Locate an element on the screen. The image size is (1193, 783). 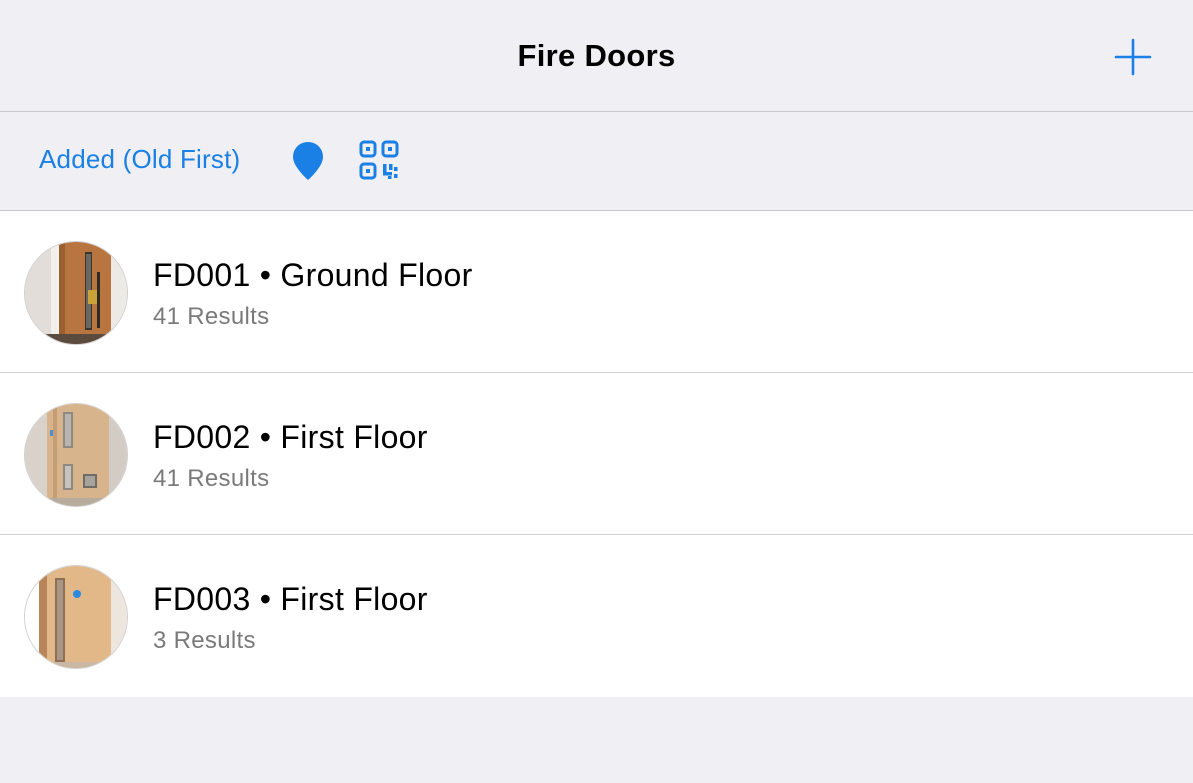
plus-icon is located at coordinates (1133, 57).